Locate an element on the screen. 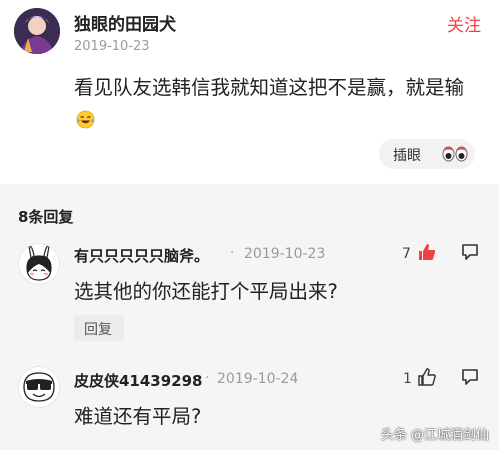  laughing-emoji-icon is located at coordinates (85, 118).